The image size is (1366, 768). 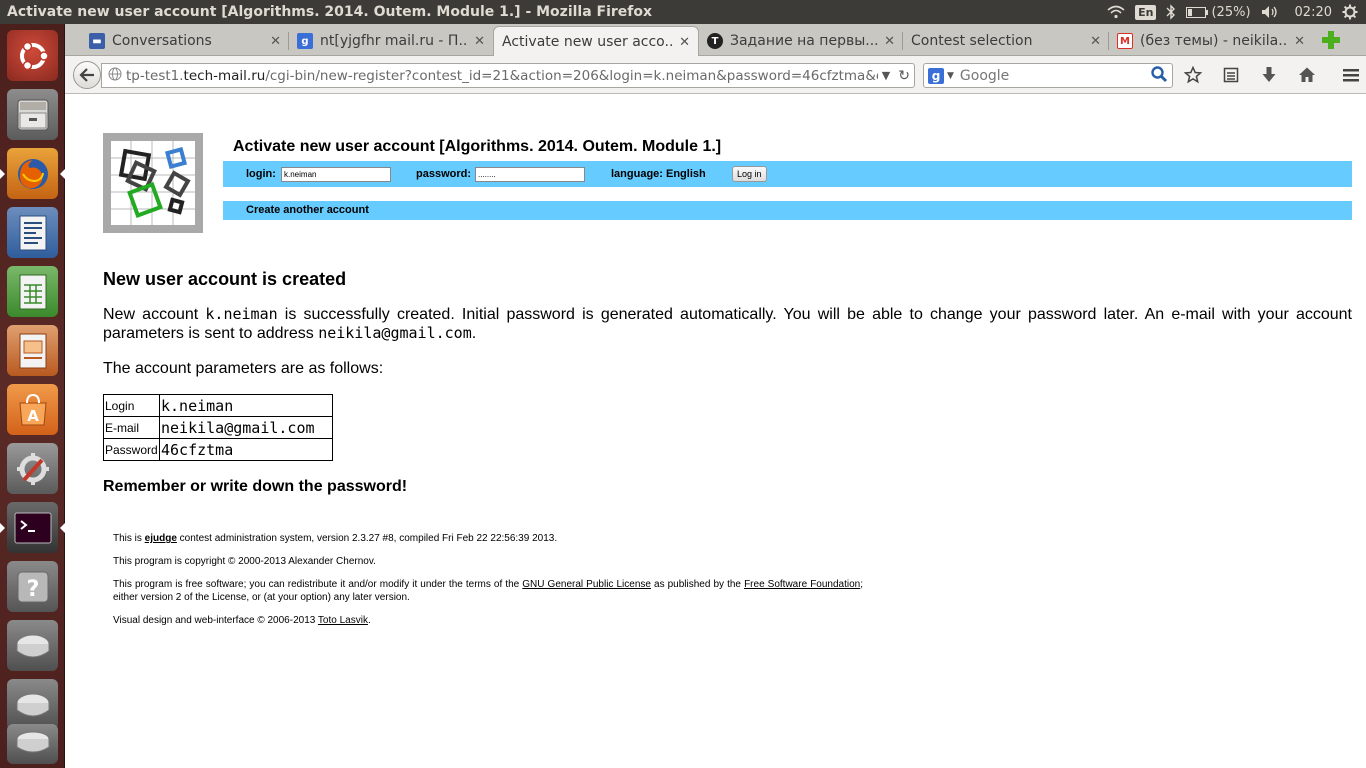 I want to click on volume-icon, so click(x=1270, y=12).